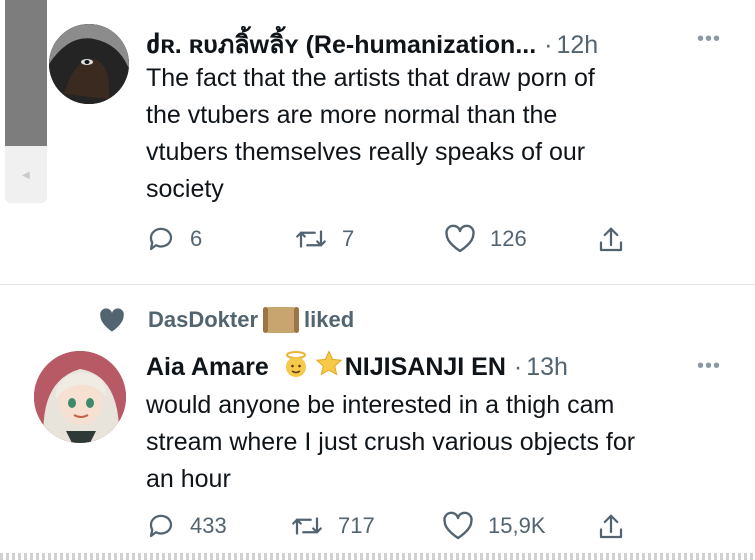 The width and height of the screenshot is (755, 560). I want to click on tweet-text-line: the vtubers are more normal than the, so click(352, 115).